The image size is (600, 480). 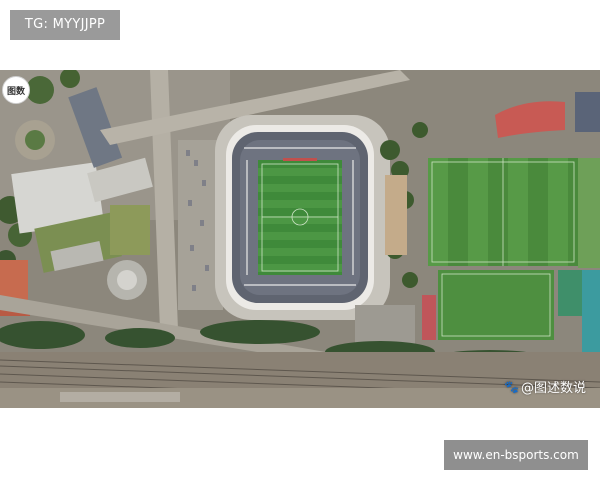 What do you see at coordinates (16, 90) in the screenshot?
I see `corner-logo: 图数` at bounding box center [16, 90].